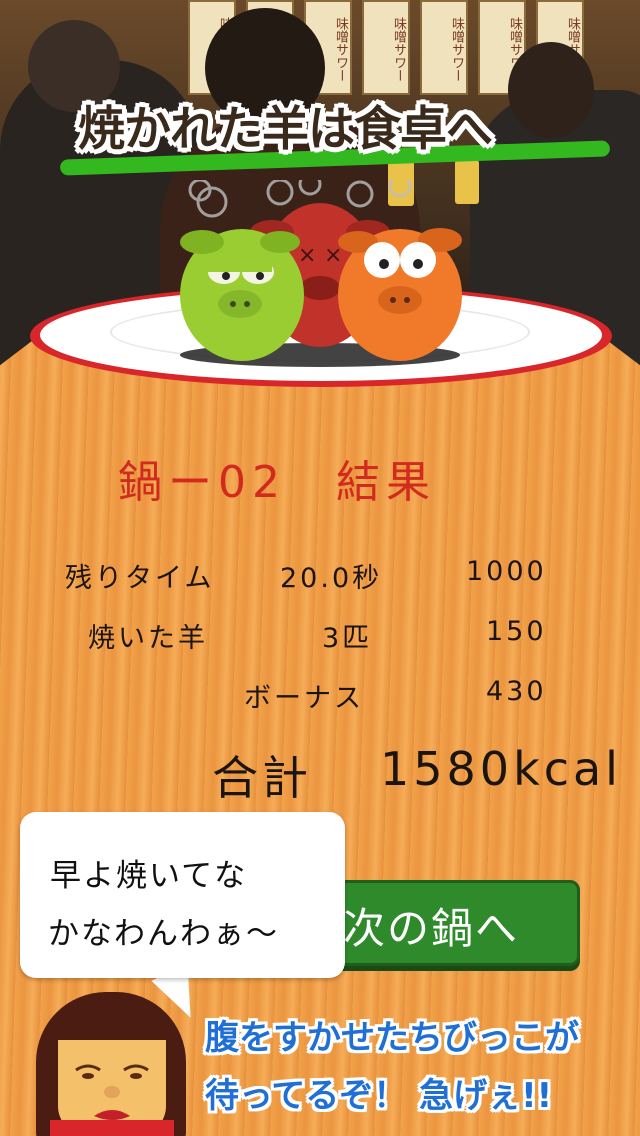 The height and width of the screenshot is (1136, 640). What do you see at coordinates (331, 578) in the screenshot?
I see `row-time-detail: 20.0秒` at bounding box center [331, 578].